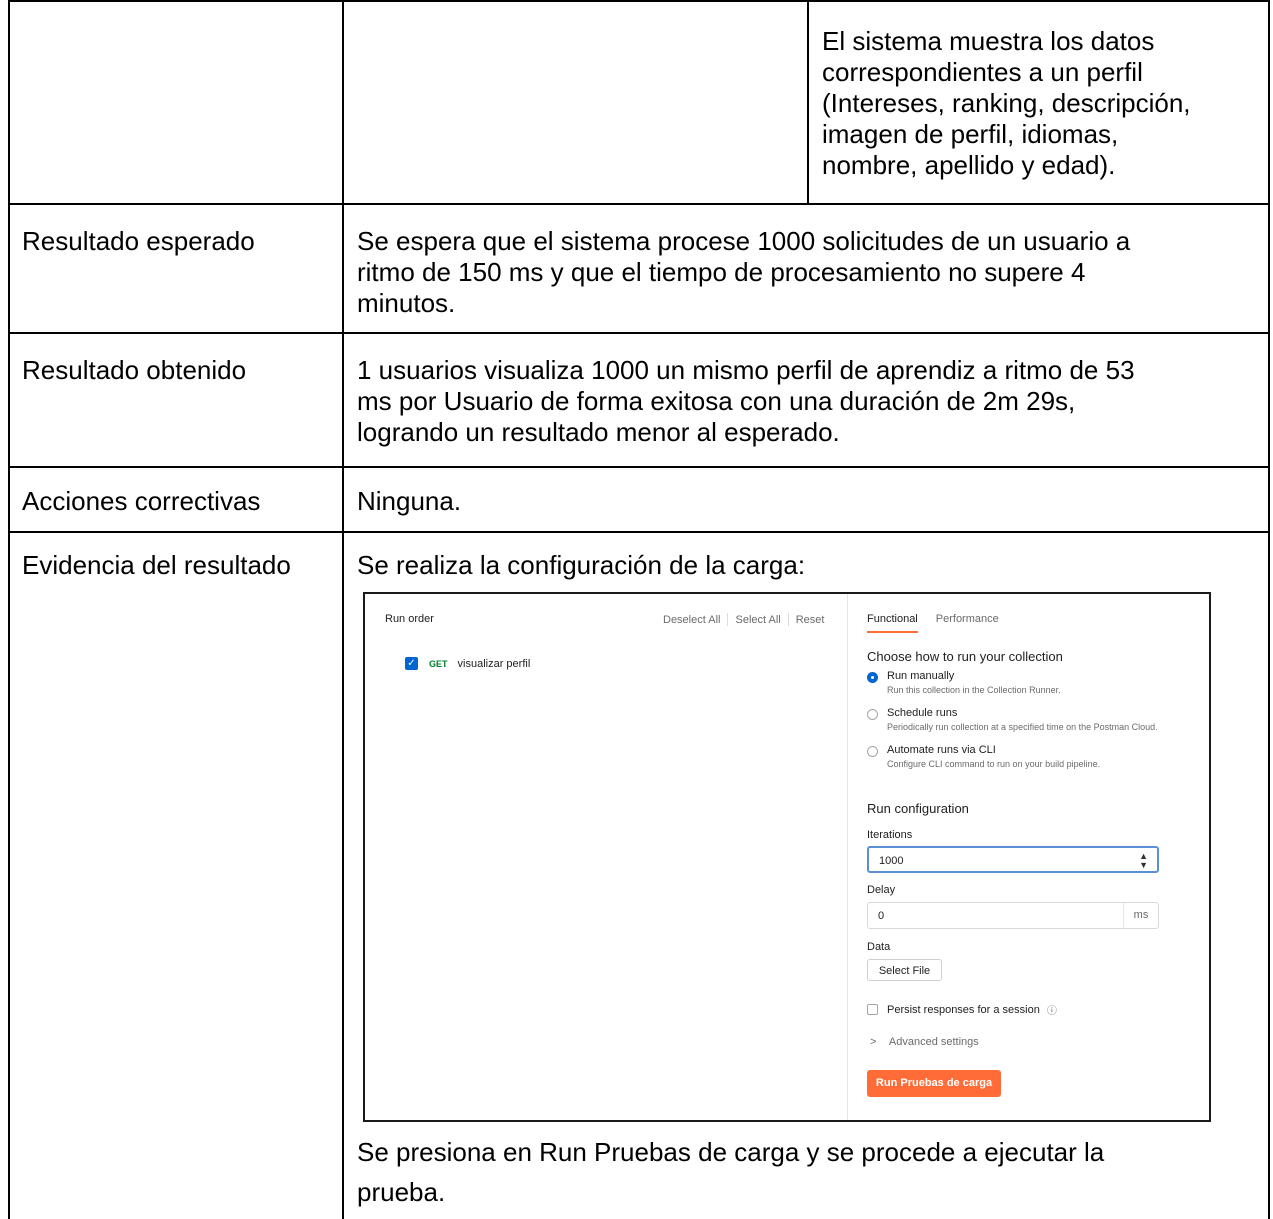  Describe the element at coordinates (134, 370) in the screenshot. I see `row-label-obtained: Resultado obtenido` at that location.